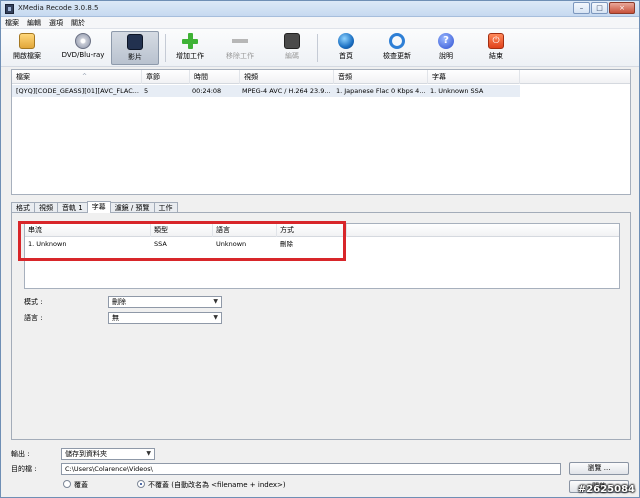 Image resolution: width=640 pixels, height=498 pixels. I want to click on home-label: 首頁, so click(346, 56).